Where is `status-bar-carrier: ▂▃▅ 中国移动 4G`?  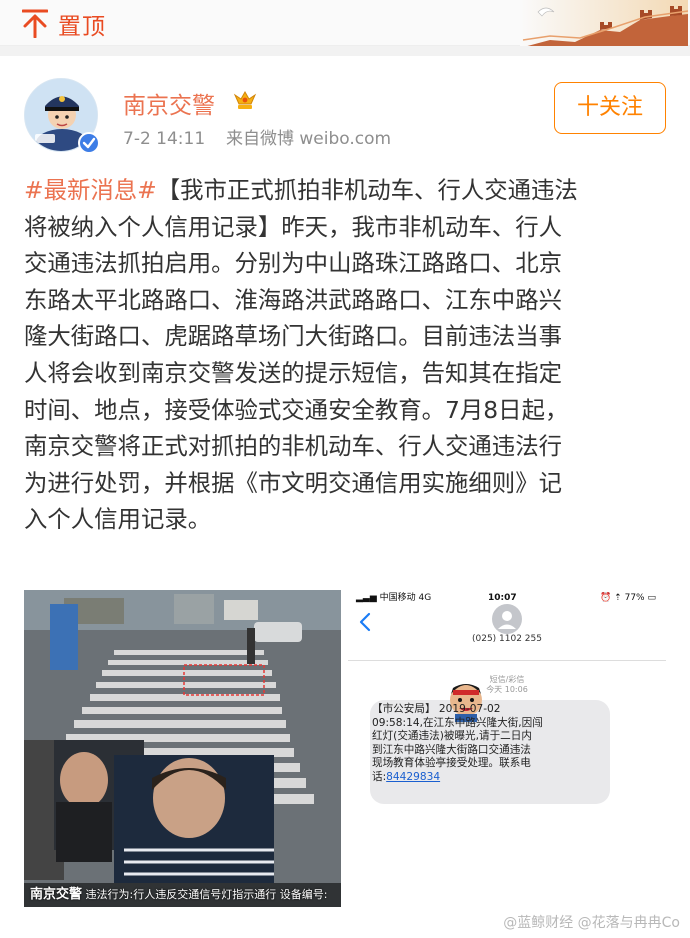 status-bar-carrier: ▂▃▅ 中国移动 4G is located at coordinates (393, 598).